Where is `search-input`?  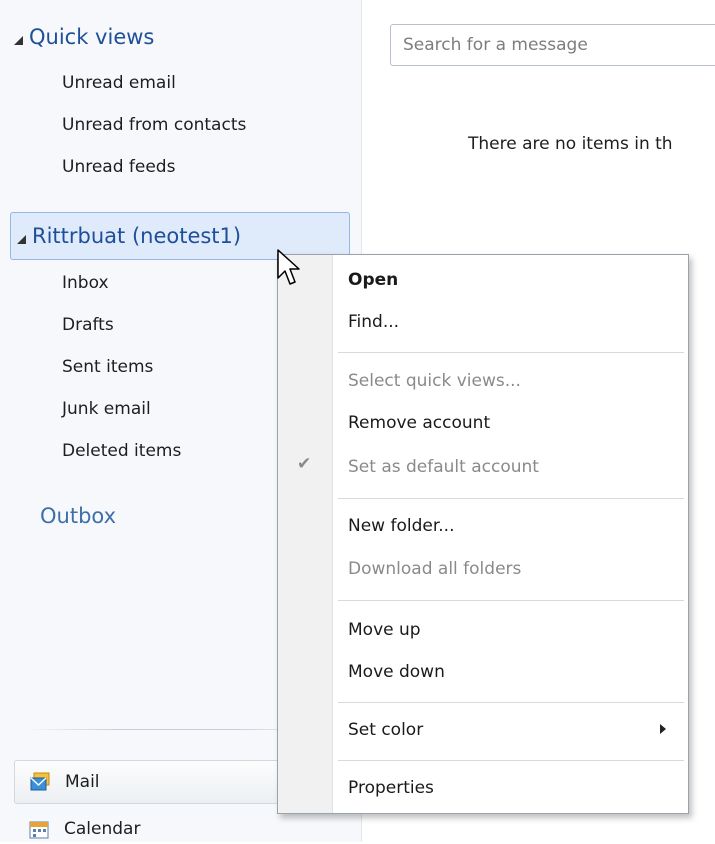 search-input is located at coordinates (552, 45).